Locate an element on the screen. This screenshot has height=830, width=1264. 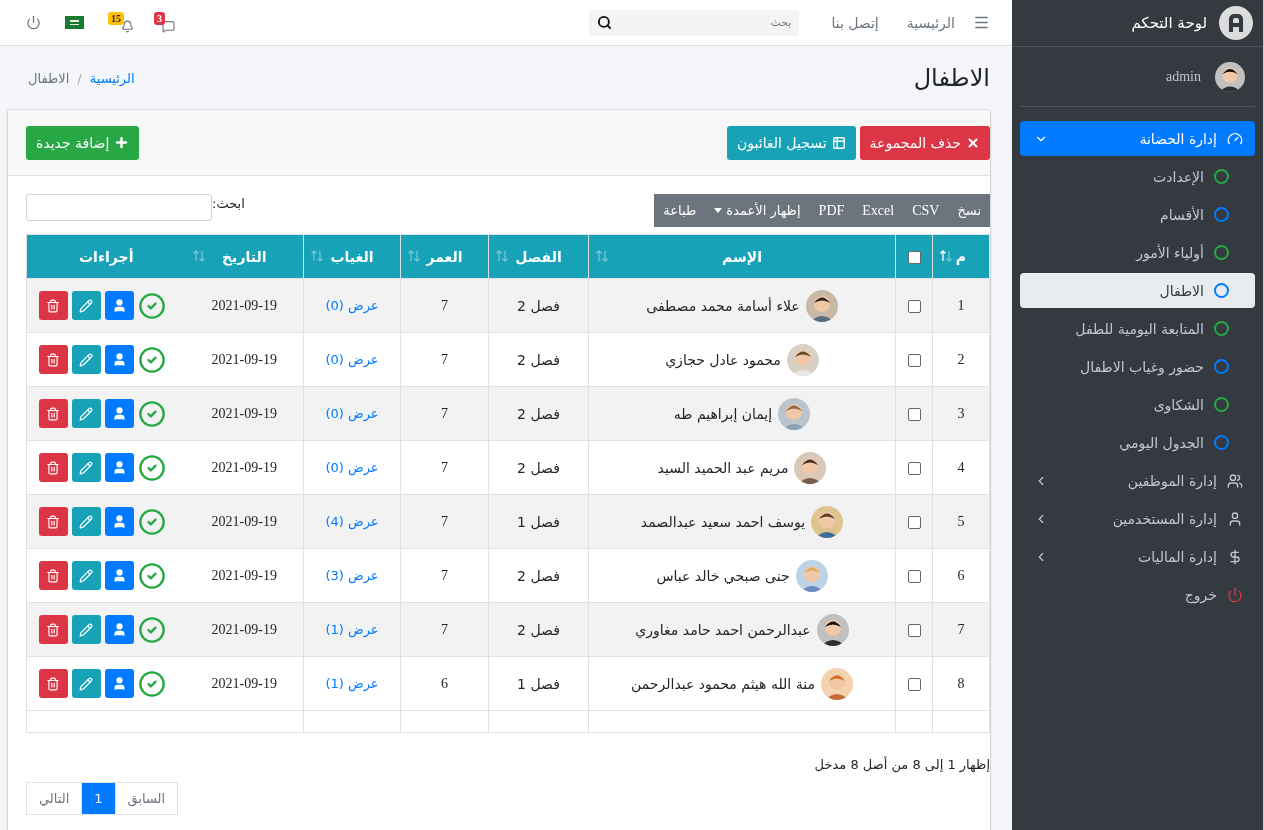
page-button: التالي is located at coordinates (54, 798).